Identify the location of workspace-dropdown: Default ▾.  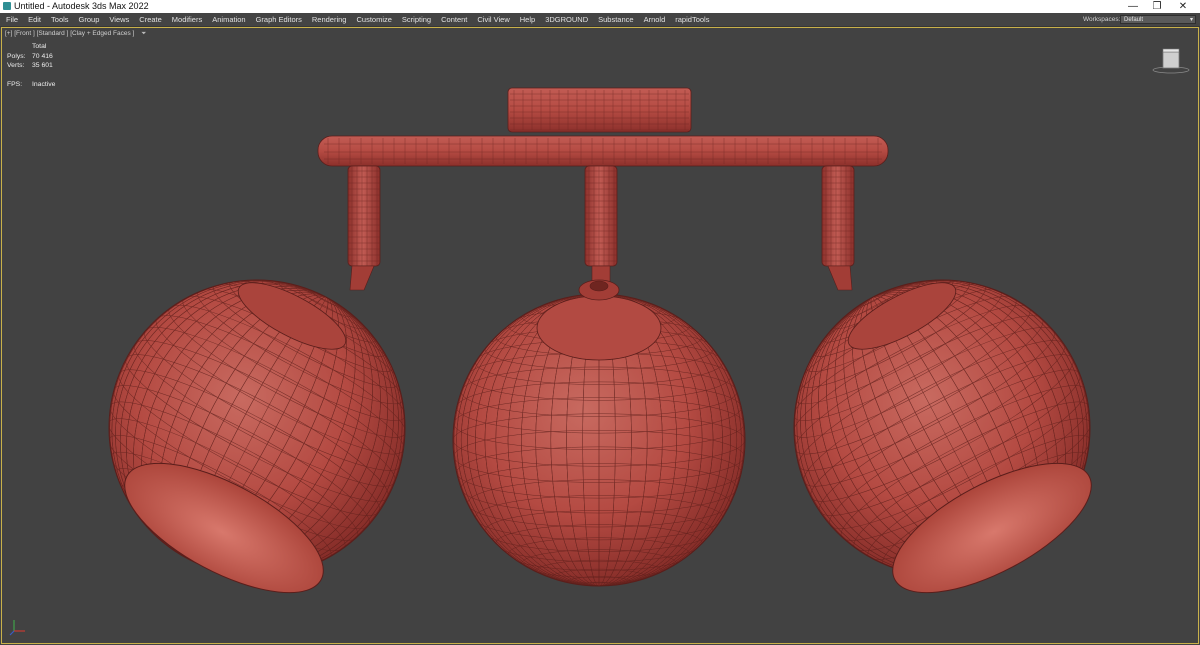
(1158, 19).